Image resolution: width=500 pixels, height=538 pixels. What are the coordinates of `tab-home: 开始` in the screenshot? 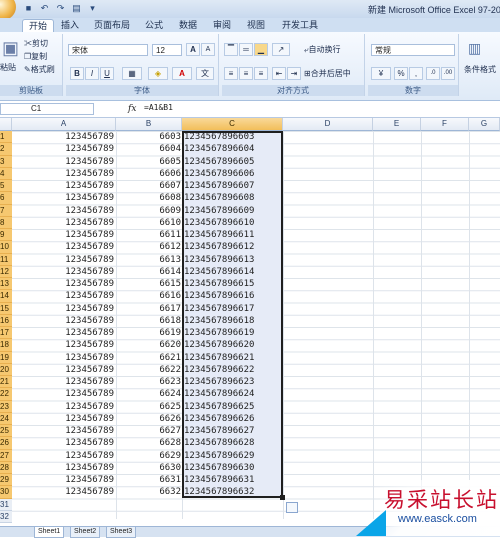 It's located at (38, 26).